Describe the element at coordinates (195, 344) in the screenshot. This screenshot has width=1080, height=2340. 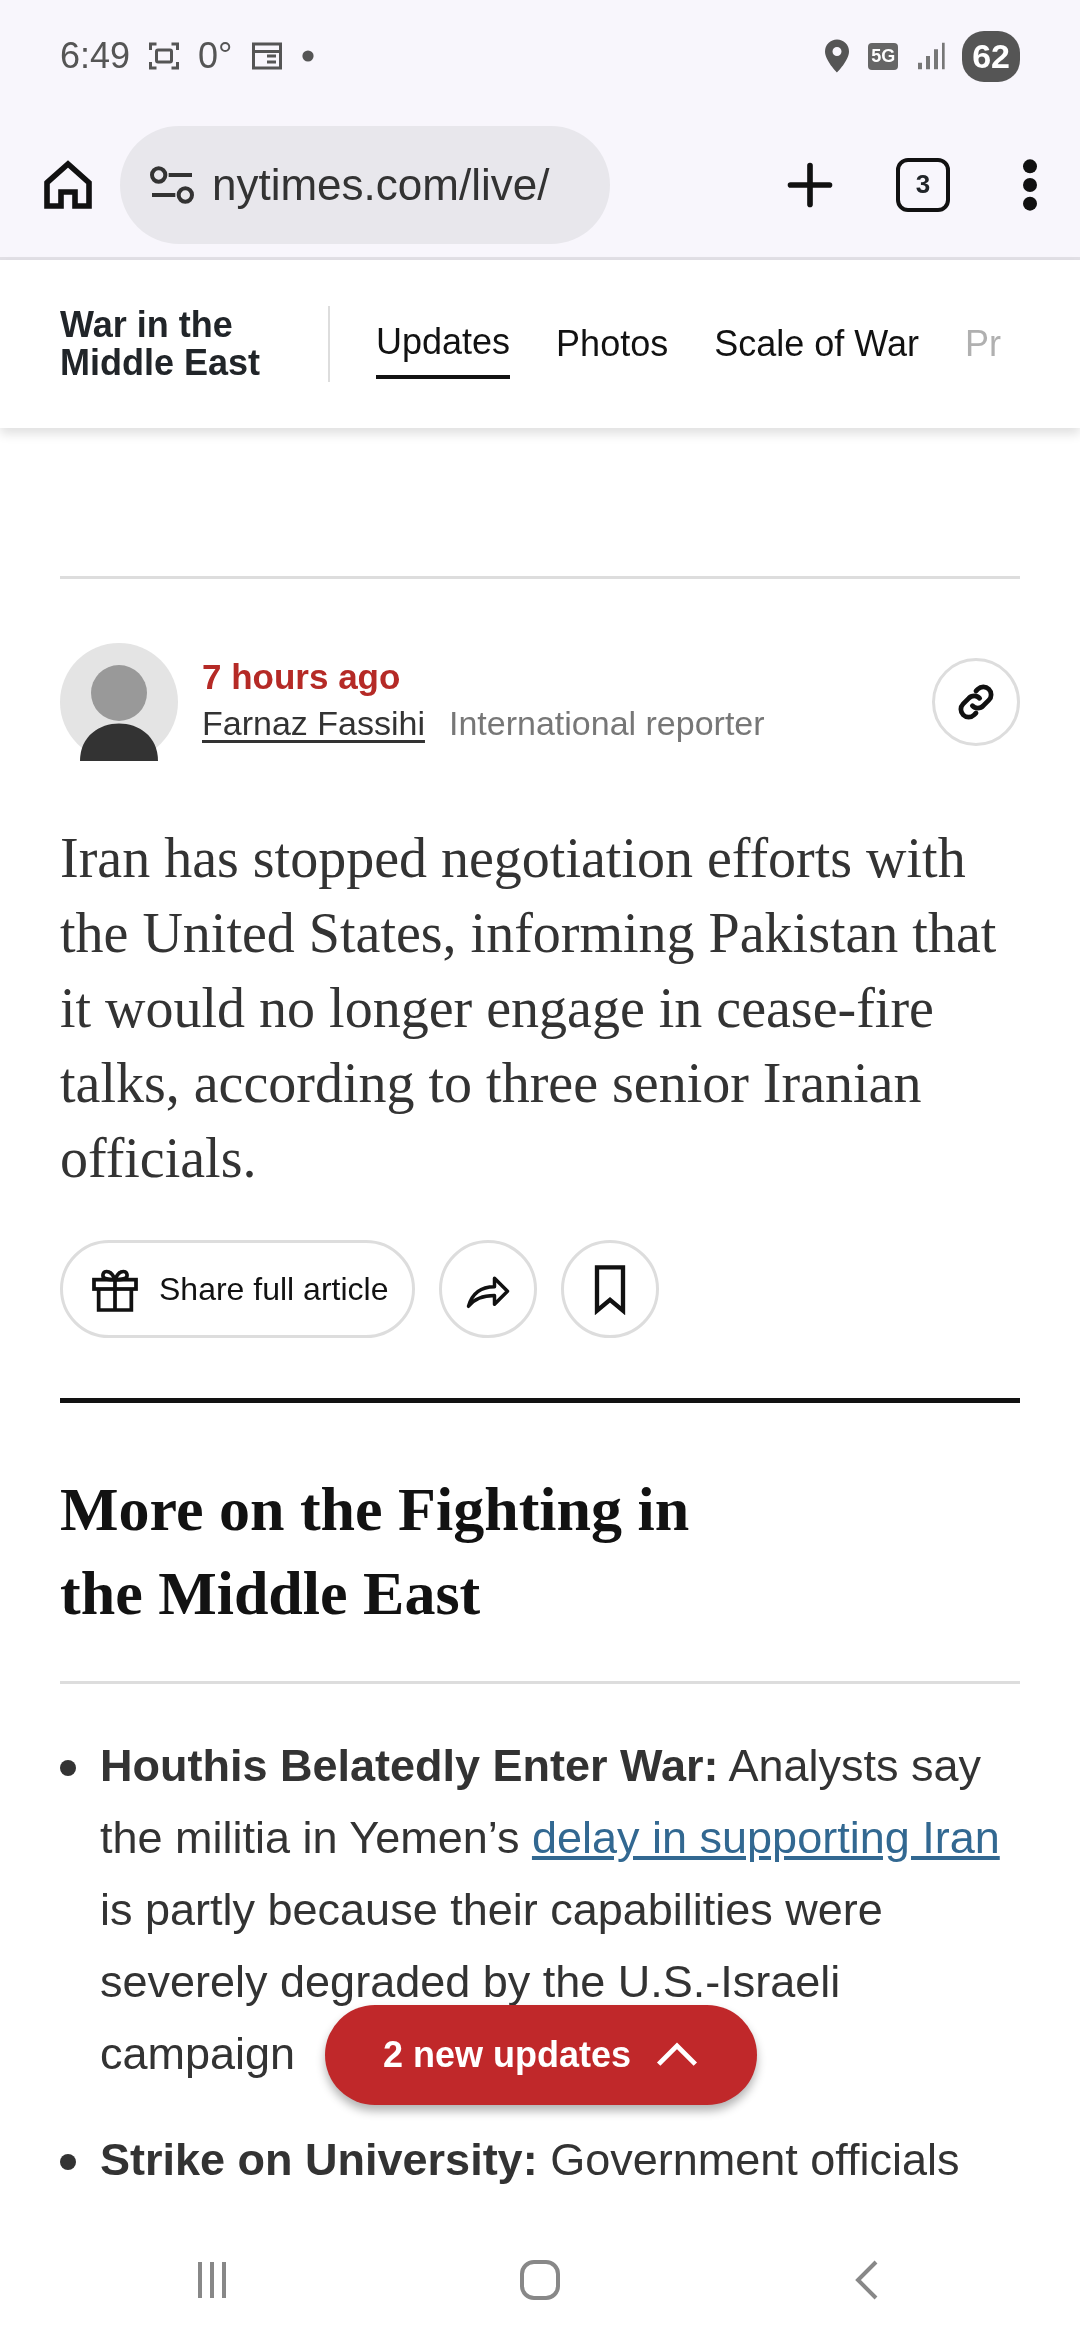
I see `section-title: War in the Middle East` at that location.